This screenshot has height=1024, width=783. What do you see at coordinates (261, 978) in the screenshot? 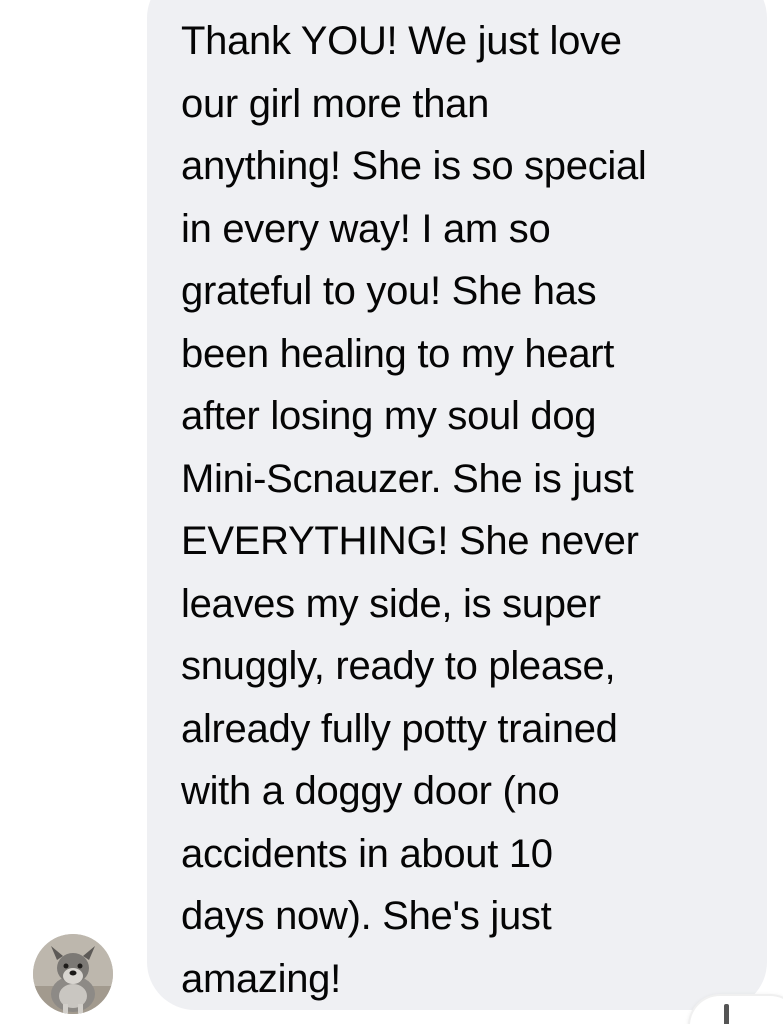
I see `message-line: amazing!` at bounding box center [261, 978].